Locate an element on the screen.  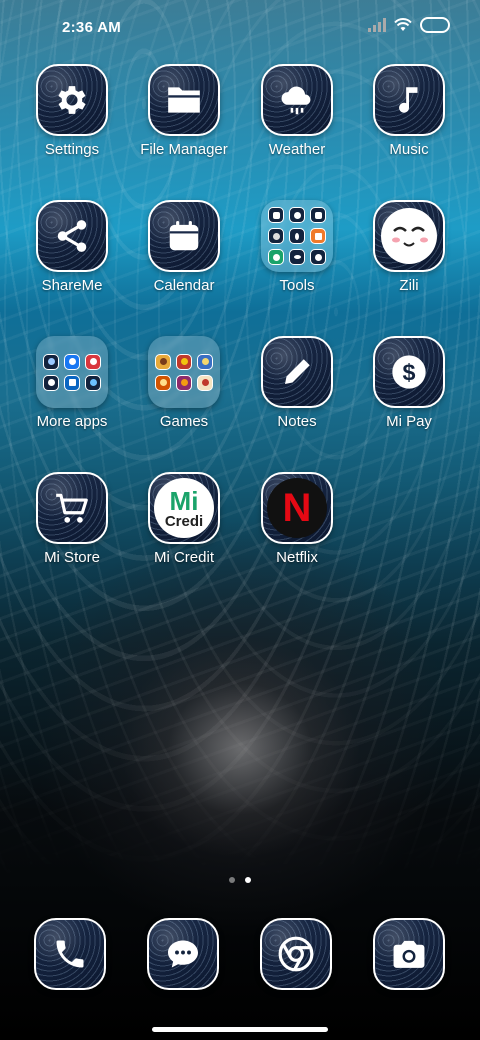
chat-bubble-icon is located at coordinates (183, 954).